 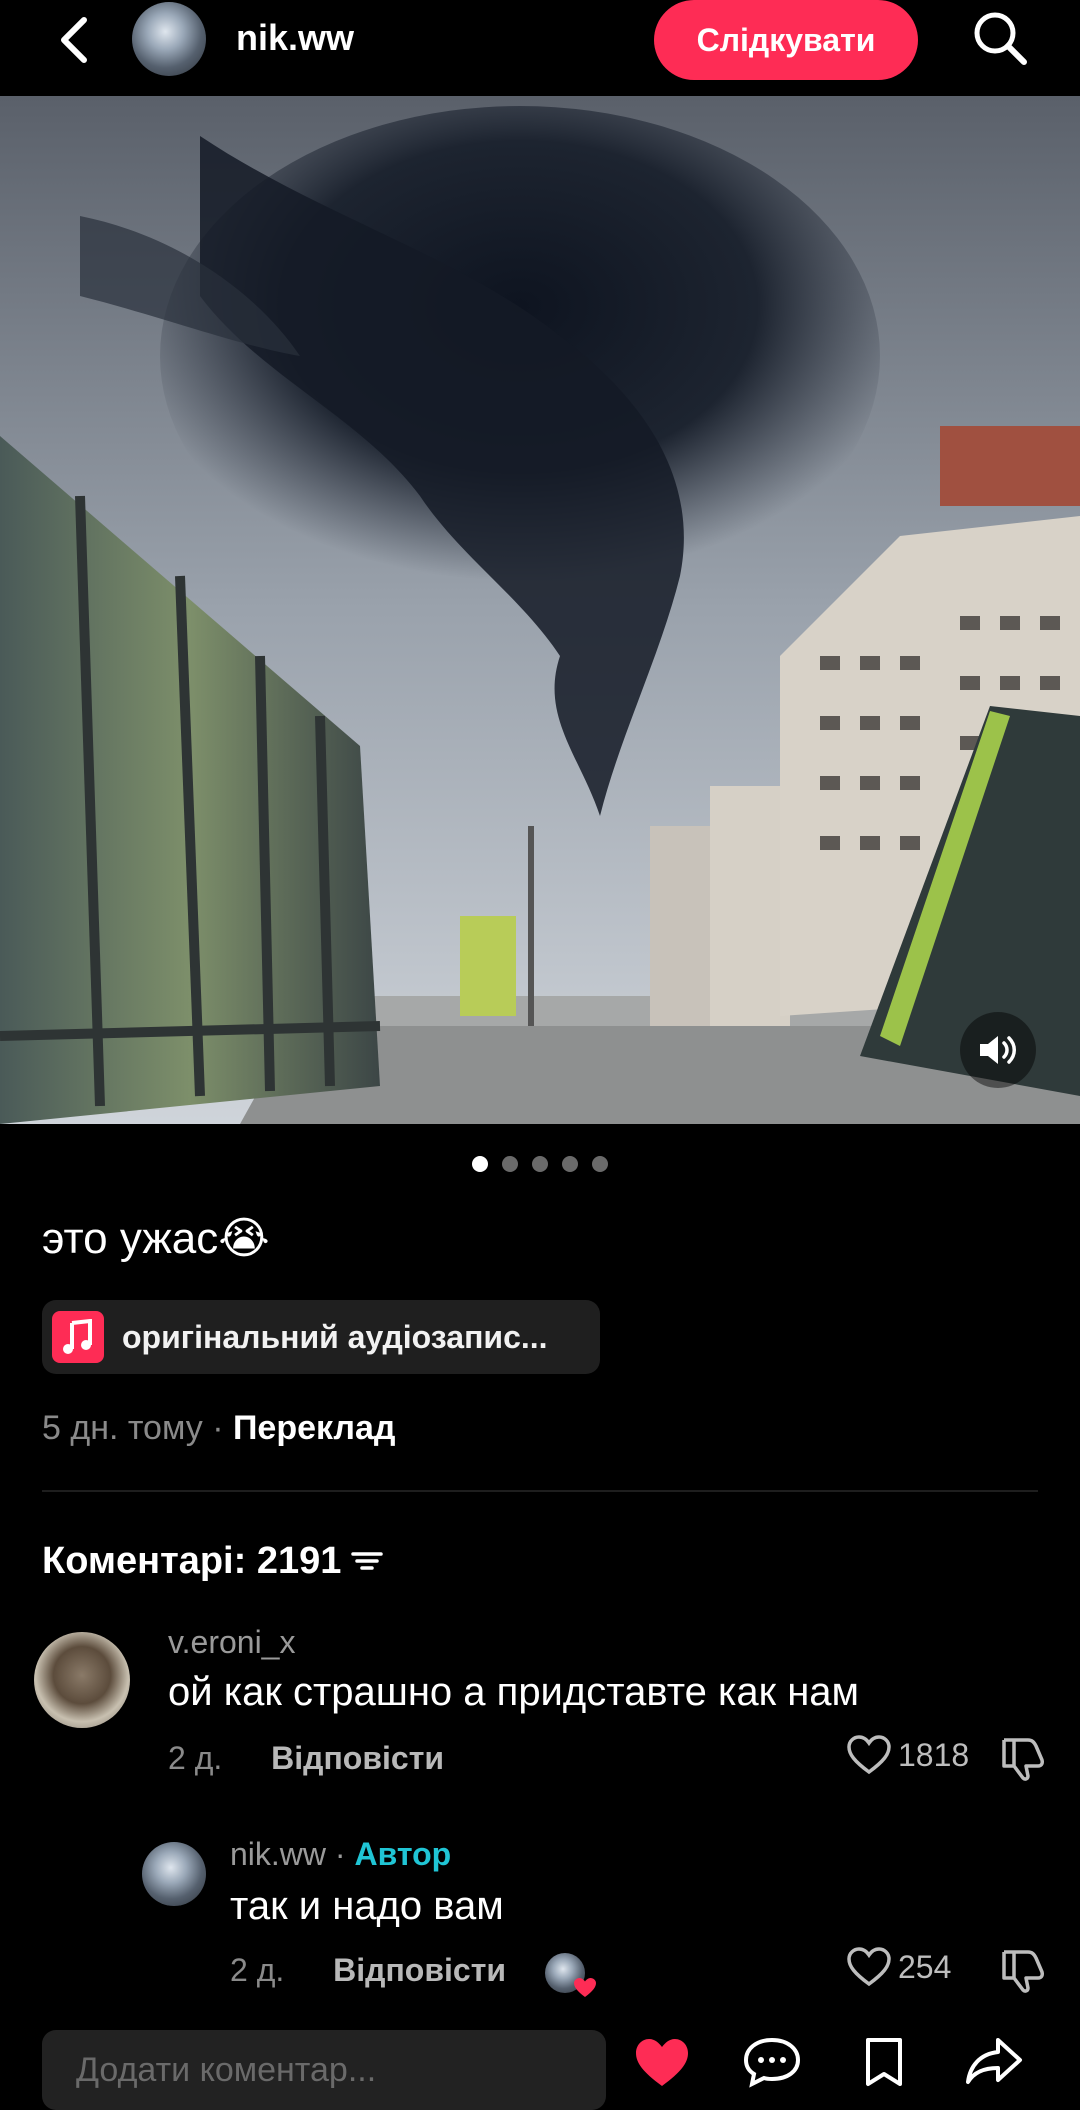 I want to click on comments-count: Коментарі: 2191, so click(x=192, y=1561).